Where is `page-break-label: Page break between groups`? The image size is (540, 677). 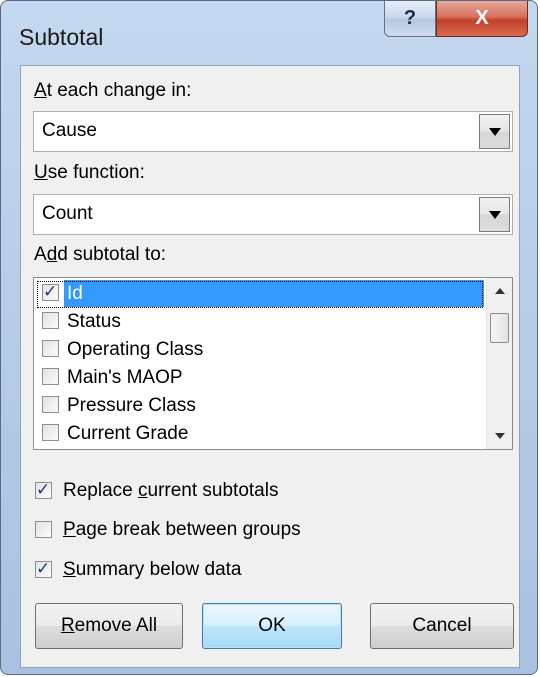 page-break-label: Page break between groups is located at coordinates (182, 529).